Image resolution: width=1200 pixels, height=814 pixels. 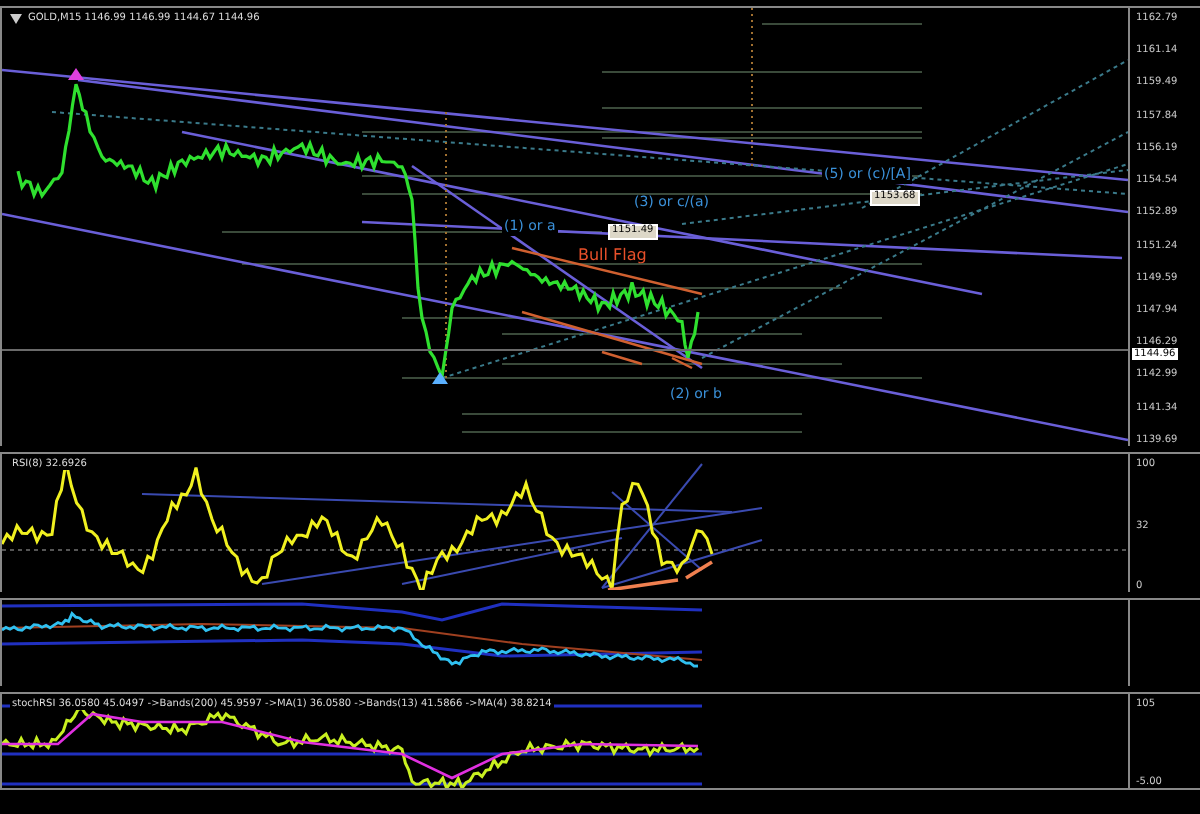 I want to click on arrow-drawing, so click(x=660, y=575).